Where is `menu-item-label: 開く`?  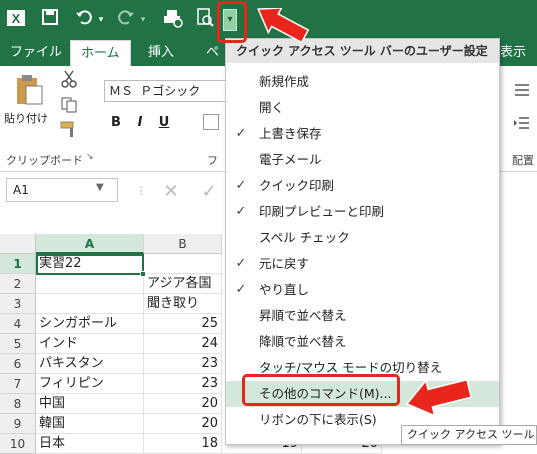
menu-item-label: 開く is located at coordinates (272, 107).